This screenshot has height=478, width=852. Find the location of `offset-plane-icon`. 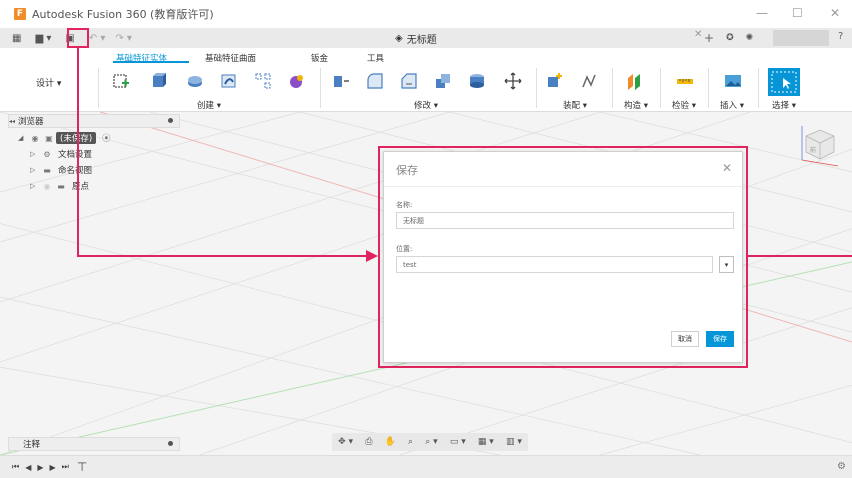

offset-plane-icon is located at coordinates (635, 81).